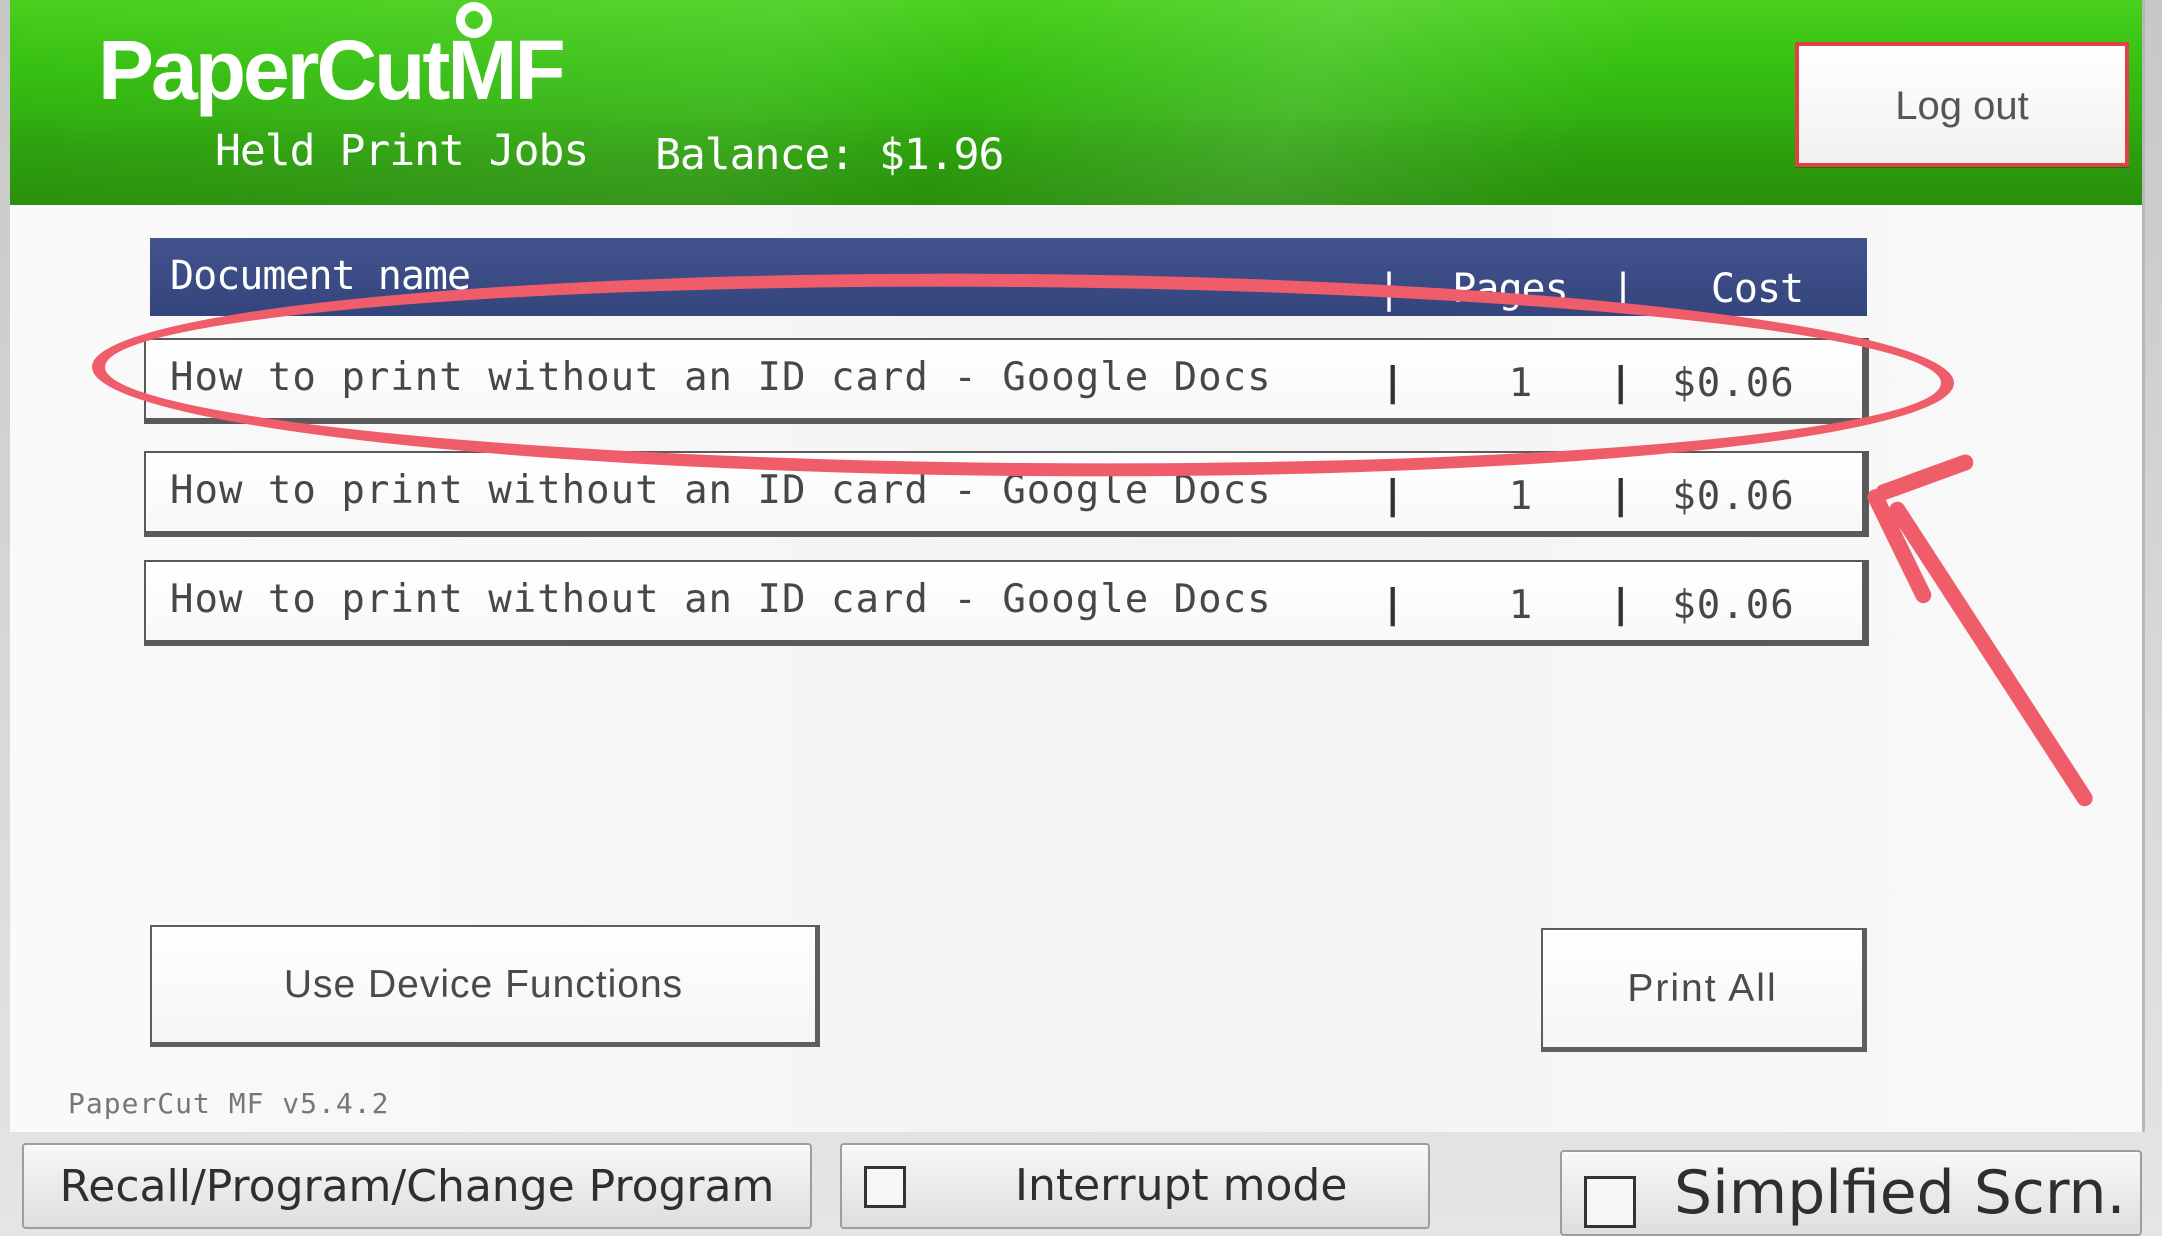 The image size is (2162, 1236). What do you see at coordinates (1008, 277) in the screenshot?
I see `table-header: Document name | Pages | Cost` at bounding box center [1008, 277].